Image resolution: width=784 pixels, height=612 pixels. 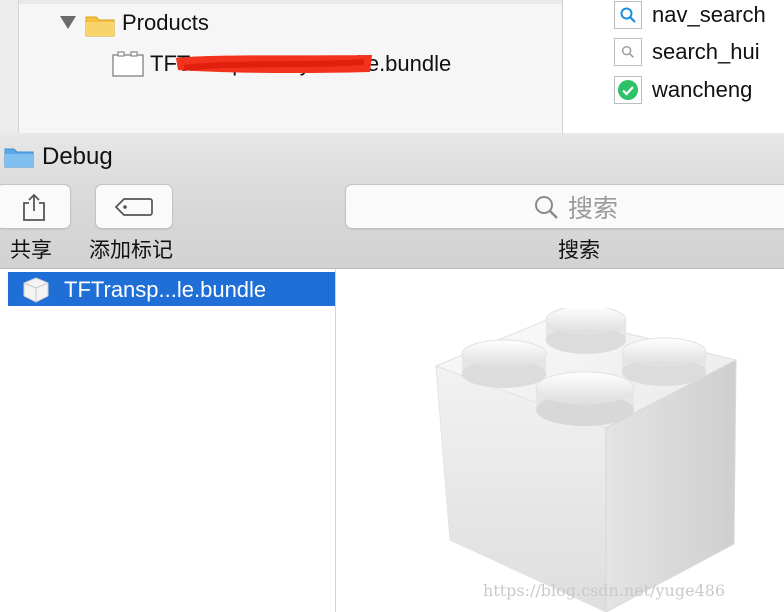 I want to click on share-label: 共享, so click(x=31, y=250).